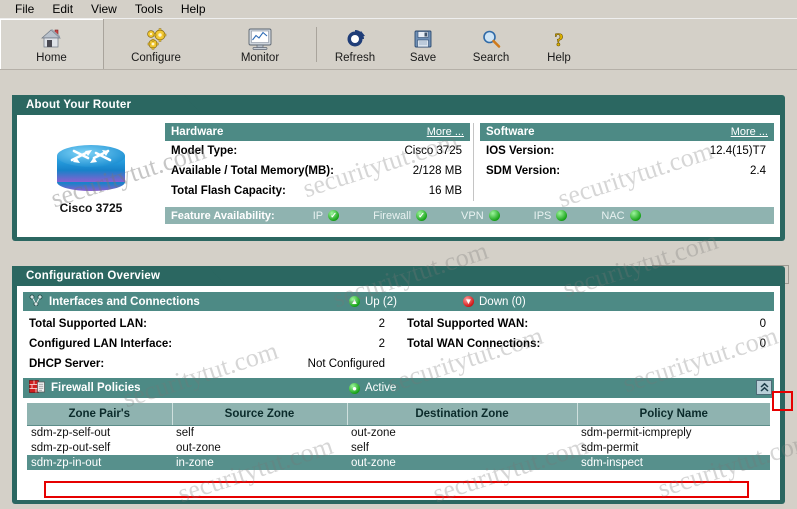  Describe the element at coordinates (372, 388) in the screenshot. I see `firewall-status: ● Active` at that location.